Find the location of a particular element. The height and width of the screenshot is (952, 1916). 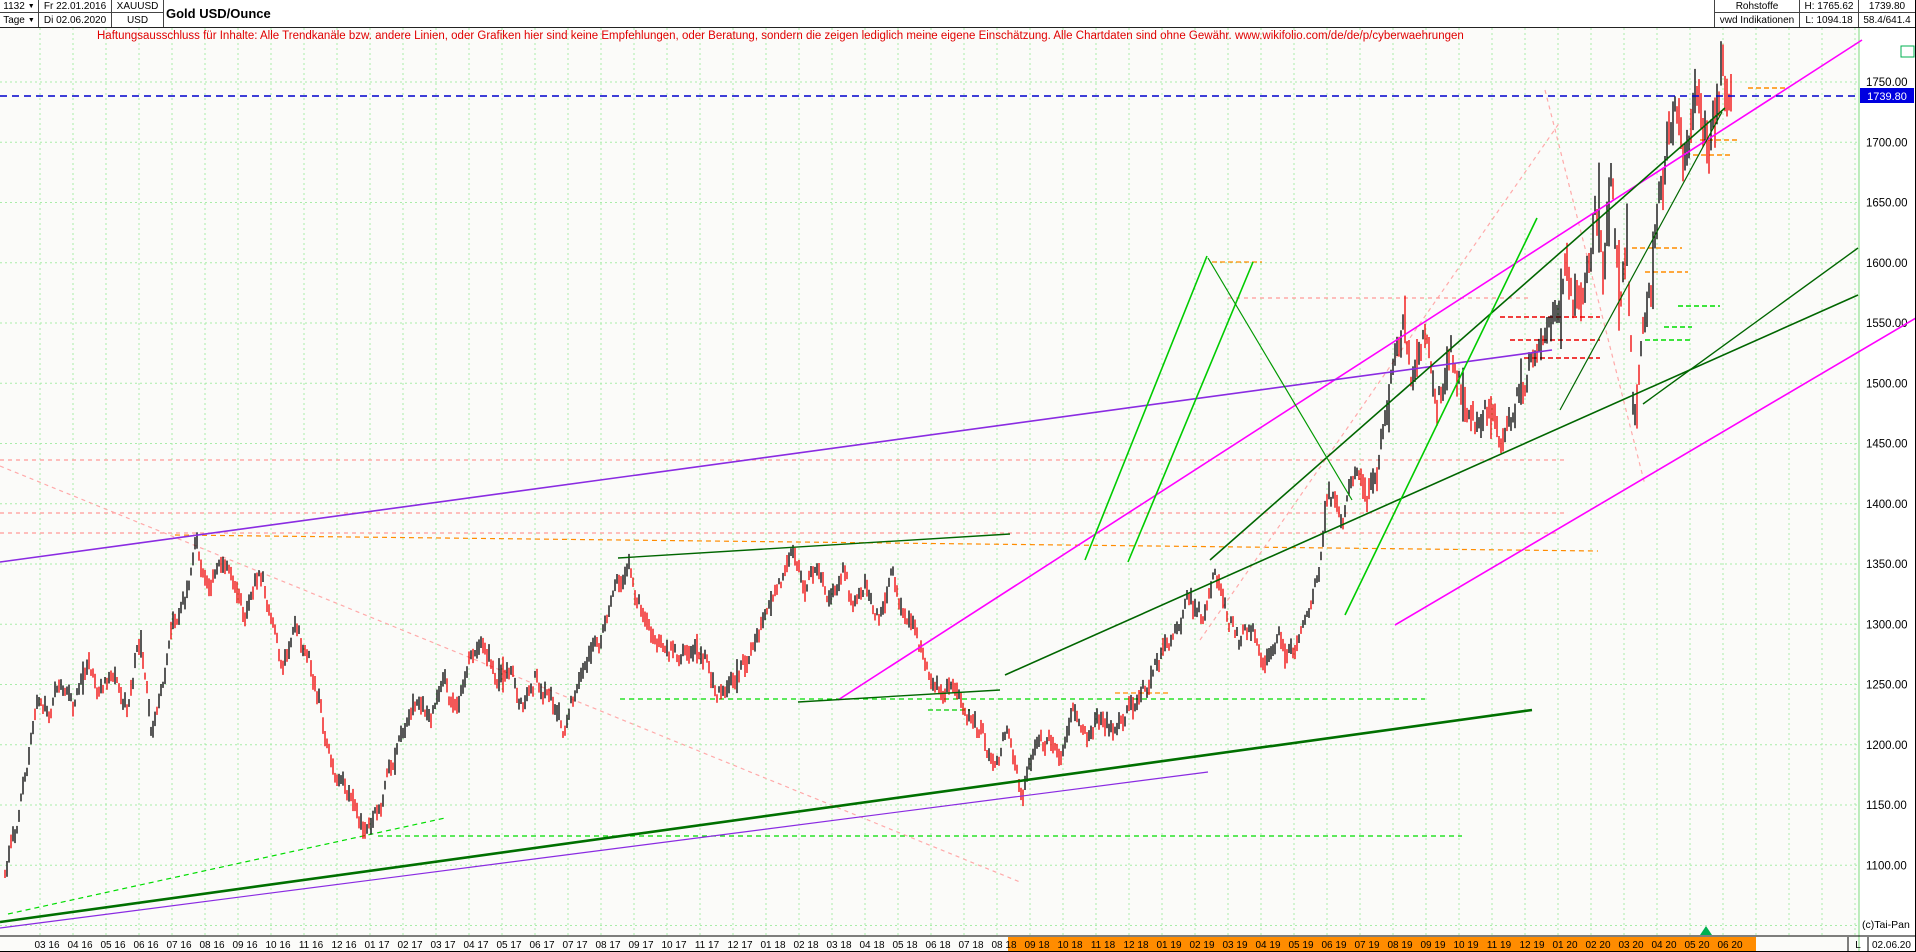

x-axis-month-label: 06 20 is located at coordinates (1729, 945).